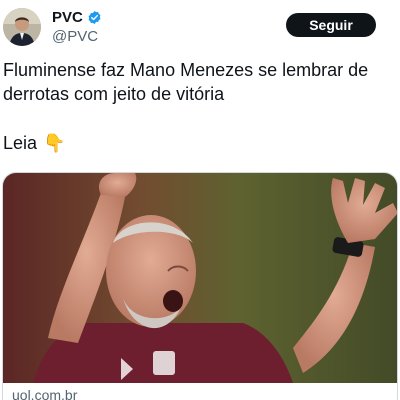 The width and height of the screenshot is (400, 400). I want to click on display-name: PVC, so click(67, 17).